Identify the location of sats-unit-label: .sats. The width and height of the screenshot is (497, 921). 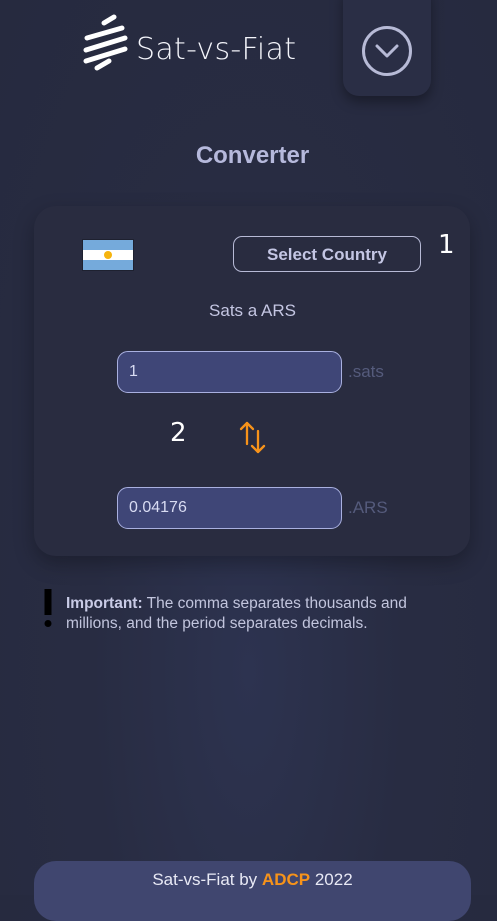
(366, 371).